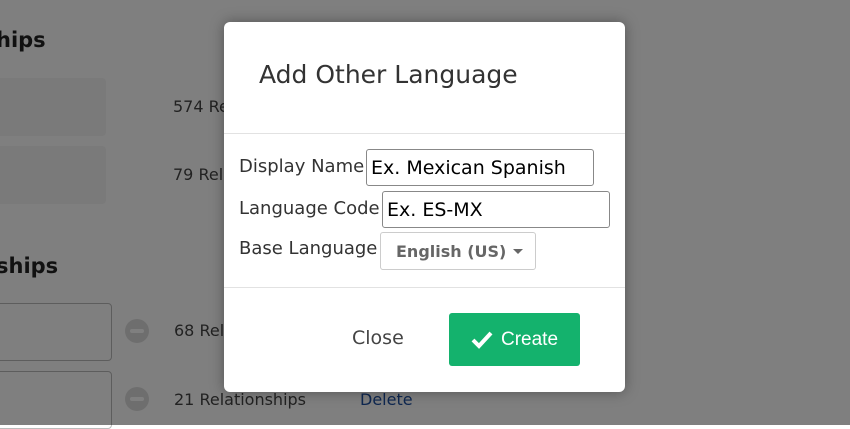 Image resolution: width=850 pixels, height=429 pixels. Describe the element at coordinates (309, 208) in the screenshot. I see `language-code-label: Language Code` at that location.